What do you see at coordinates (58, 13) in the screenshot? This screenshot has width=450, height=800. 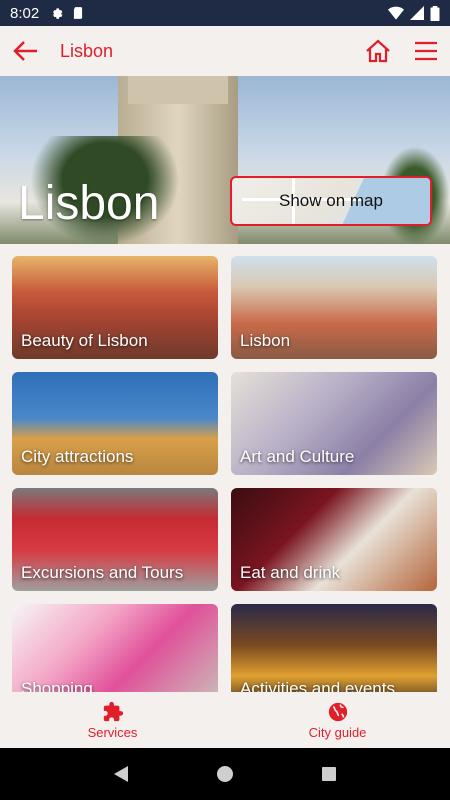 I see `settings-icon` at bounding box center [58, 13].